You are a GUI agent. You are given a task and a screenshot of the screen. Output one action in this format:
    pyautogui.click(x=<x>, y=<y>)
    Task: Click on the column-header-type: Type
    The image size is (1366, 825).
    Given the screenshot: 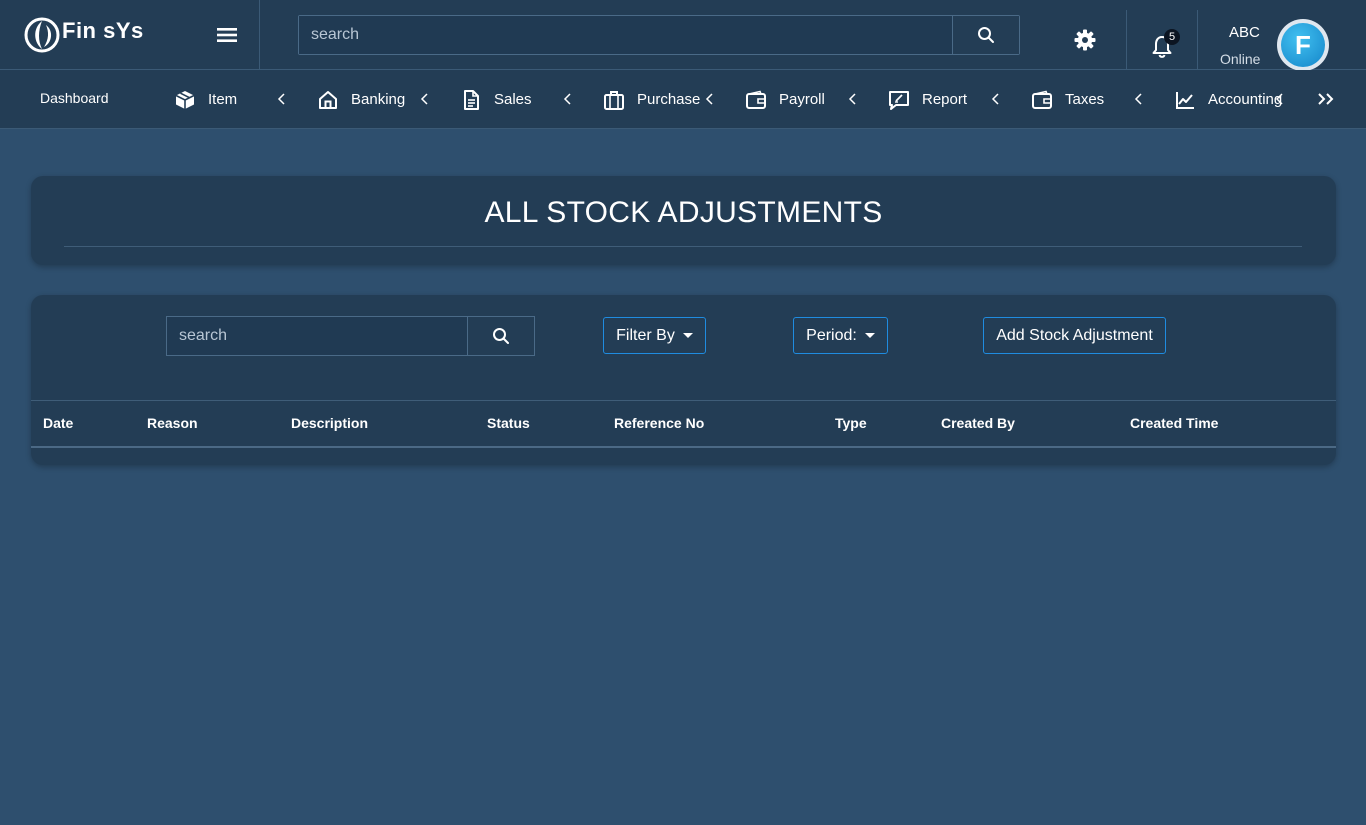 What is the action you would take?
    pyautogui.click(x=851, y=423)
    